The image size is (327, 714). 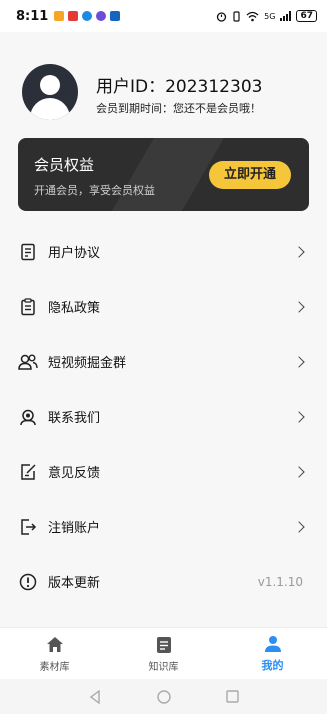 I want to click on avatar, so click(x=50, y=92).